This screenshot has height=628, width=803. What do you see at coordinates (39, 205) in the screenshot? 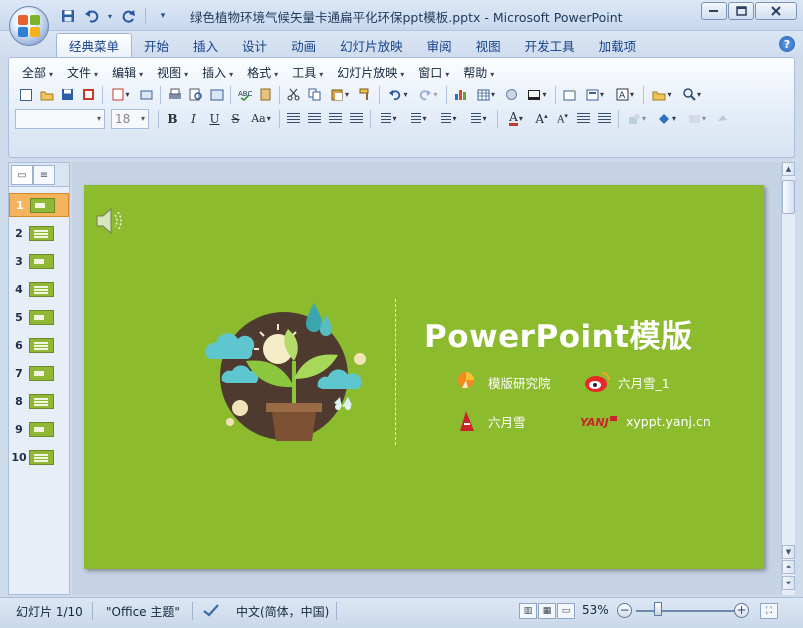
I see `slide-thumbnail: 1` at bounding box center [39, 205].